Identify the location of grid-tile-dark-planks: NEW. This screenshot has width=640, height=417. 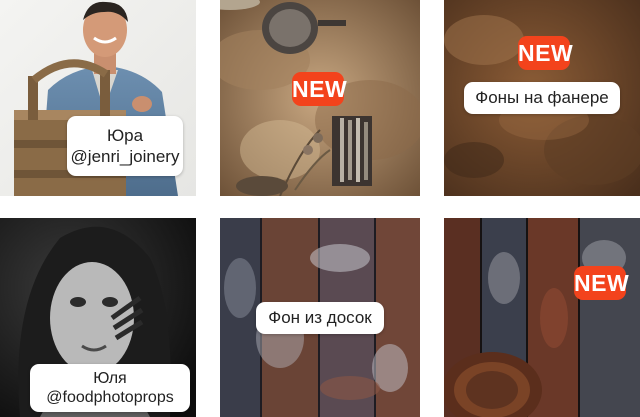
(542, 317).